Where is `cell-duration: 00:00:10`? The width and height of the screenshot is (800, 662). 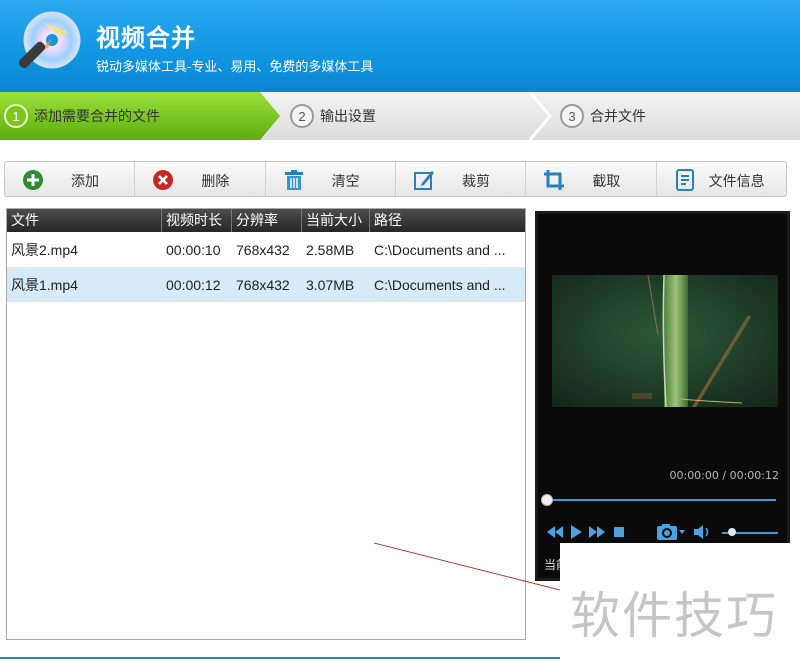
cell-duration: 00:00:10 is located at coordinates (193, 249).